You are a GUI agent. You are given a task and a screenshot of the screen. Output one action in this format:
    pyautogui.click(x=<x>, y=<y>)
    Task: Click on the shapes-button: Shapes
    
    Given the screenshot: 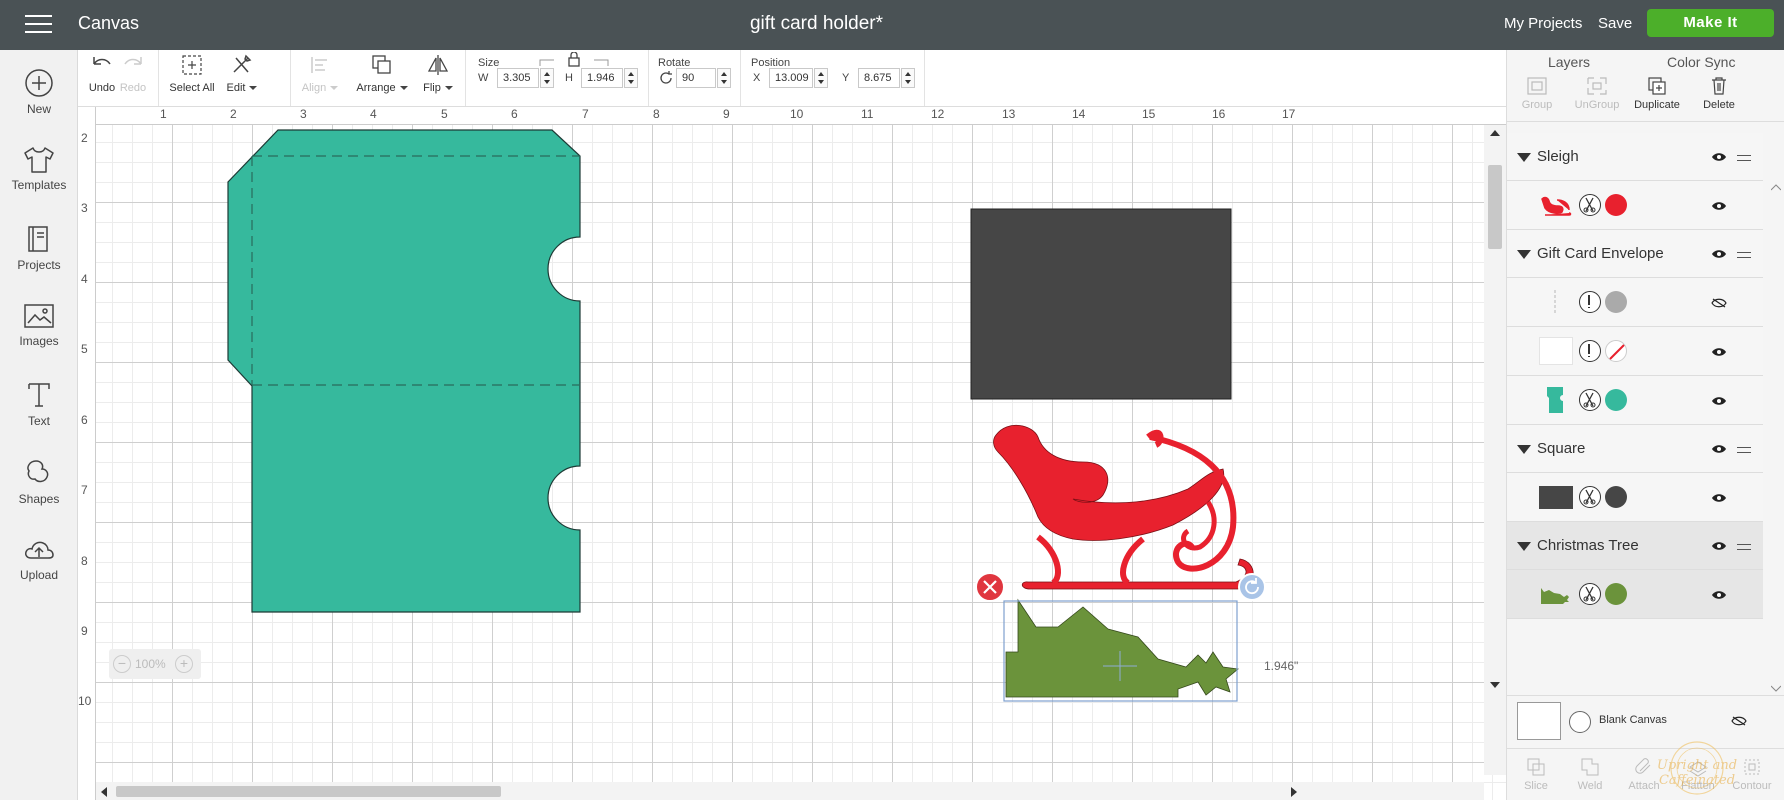 What is the action you would take?
    pyautogui.click(x=39, y=482)
    